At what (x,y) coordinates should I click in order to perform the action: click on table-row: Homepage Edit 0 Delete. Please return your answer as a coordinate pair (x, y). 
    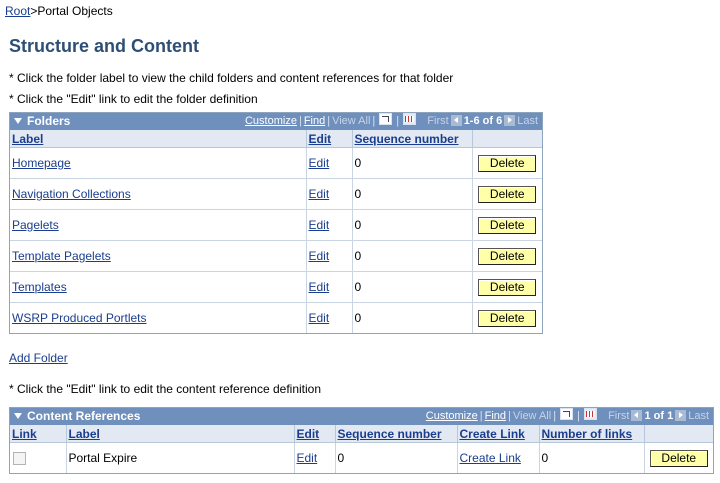
    Looking at the image, I should click on (276, 163).